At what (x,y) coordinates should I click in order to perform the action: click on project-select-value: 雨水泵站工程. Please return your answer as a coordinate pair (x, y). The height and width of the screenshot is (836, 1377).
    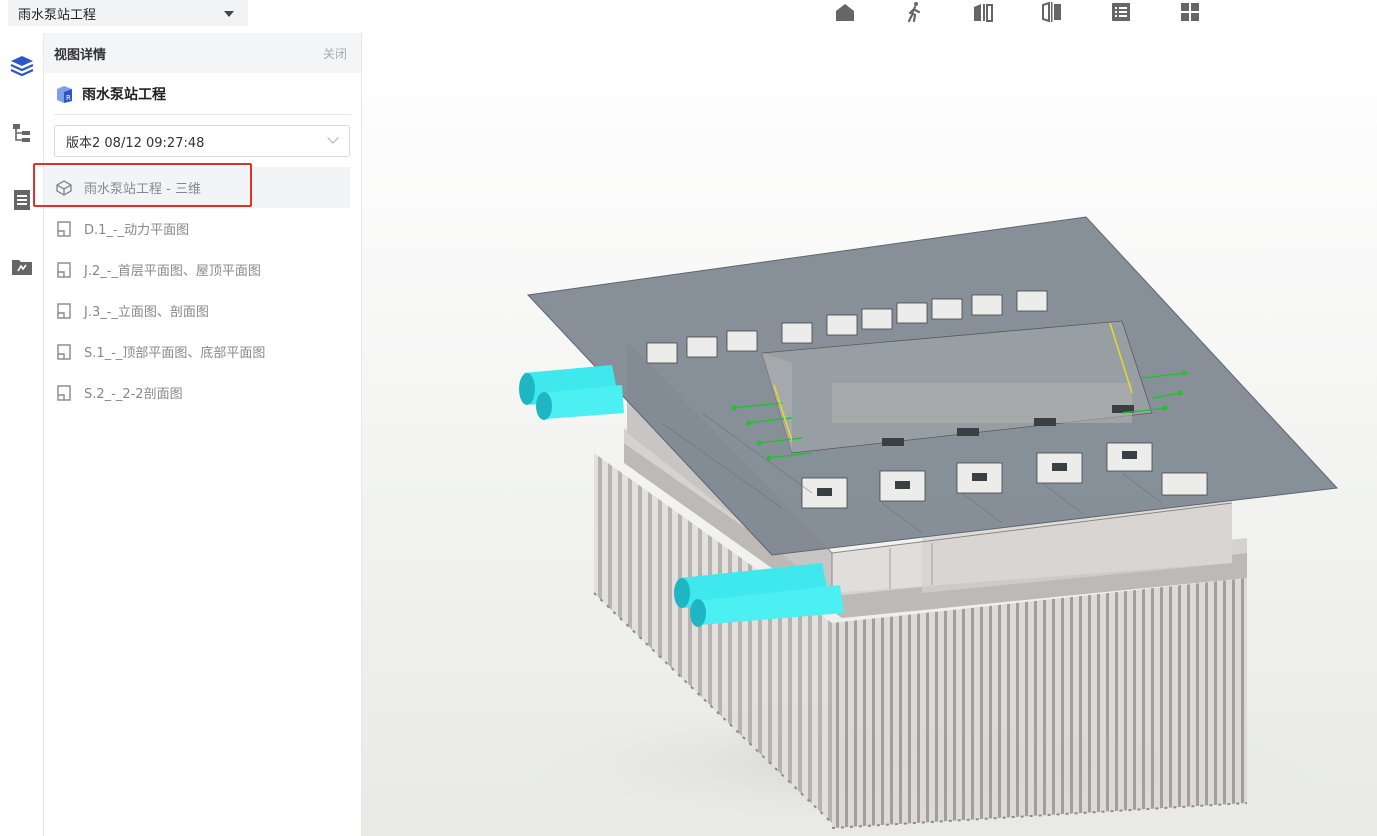
    Looking at the image, I should click on (57, 15).